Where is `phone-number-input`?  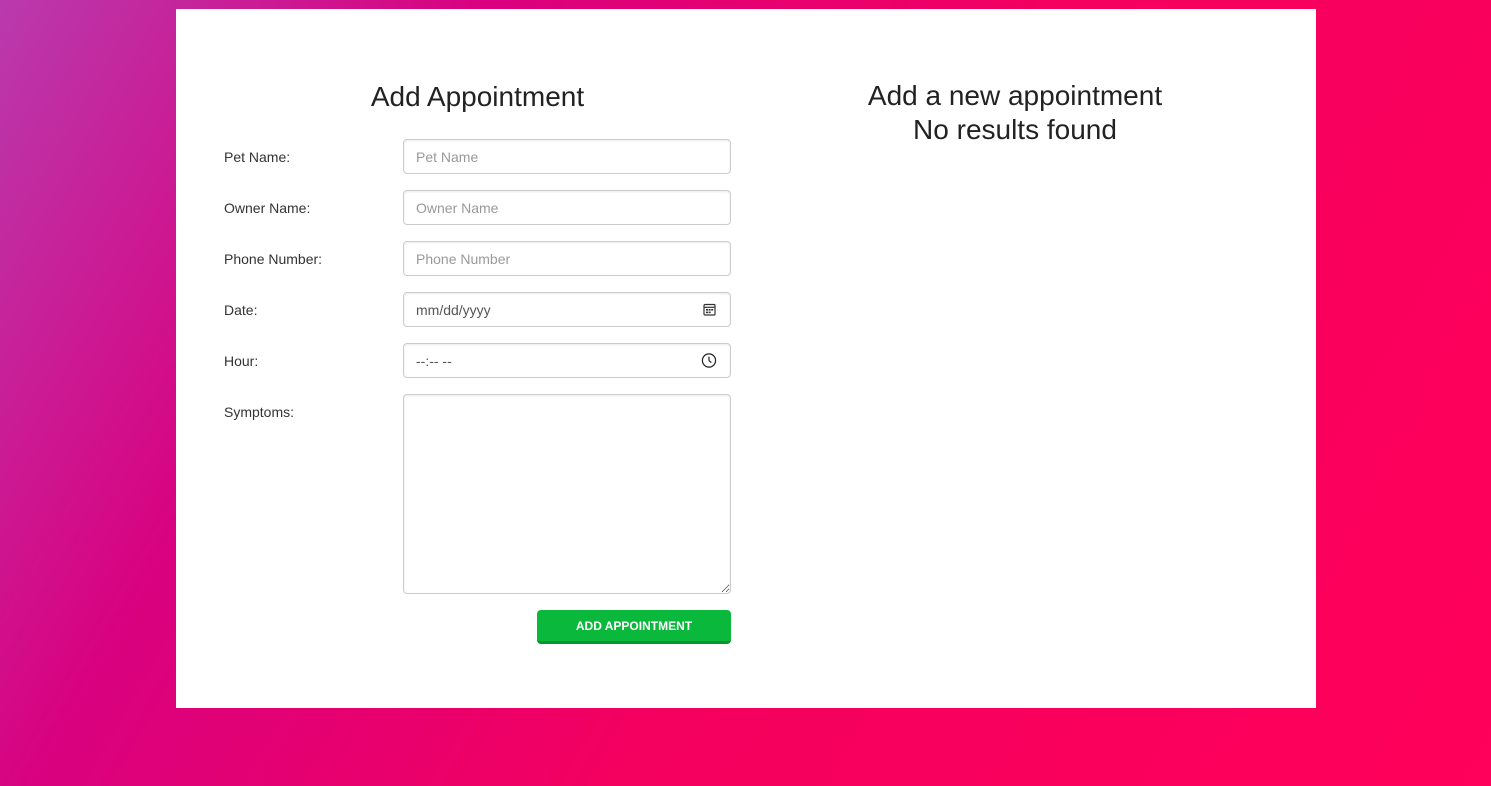 phone-number-input is located at coordinates (567, 258).